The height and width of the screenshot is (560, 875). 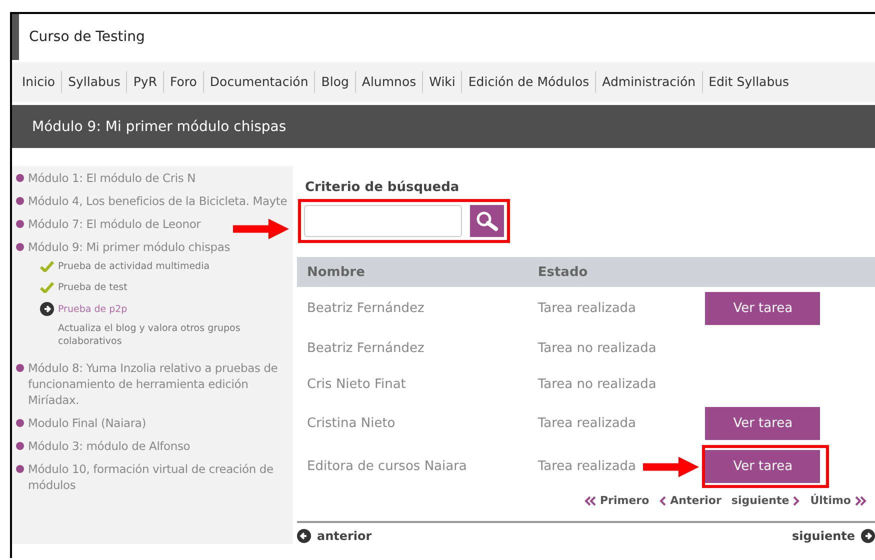 What do you see at coordinates (39, 82) in the screenshot?
I see `nav-link: Inicio` at bounding box center [39, 82].